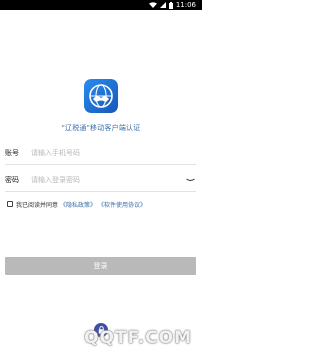  I want to click on eye-off-icon, so click(190, 180).